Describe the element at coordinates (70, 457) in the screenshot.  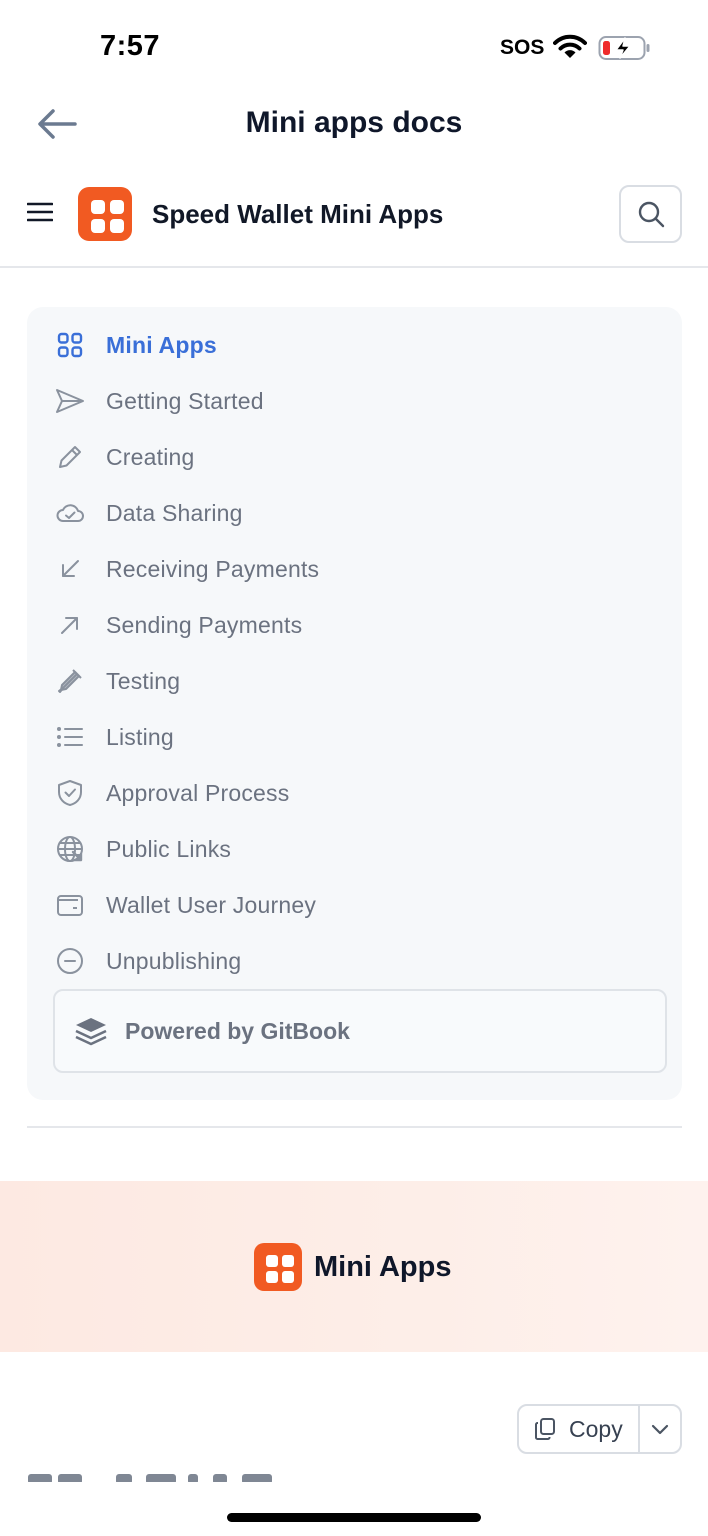
I see `pencil-icon` at that location.